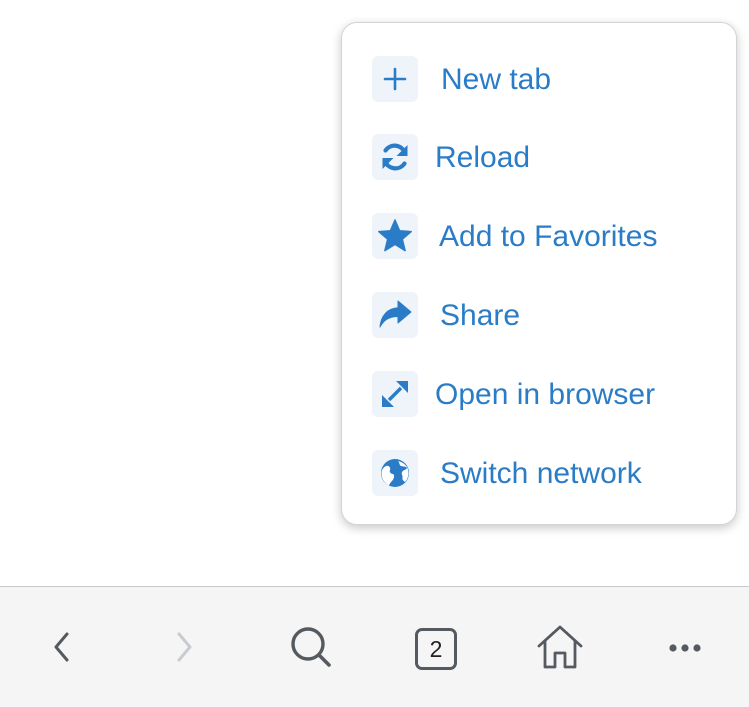 This screenshot has width=749, height=707. I want to click on home-button, so click(560, 649).